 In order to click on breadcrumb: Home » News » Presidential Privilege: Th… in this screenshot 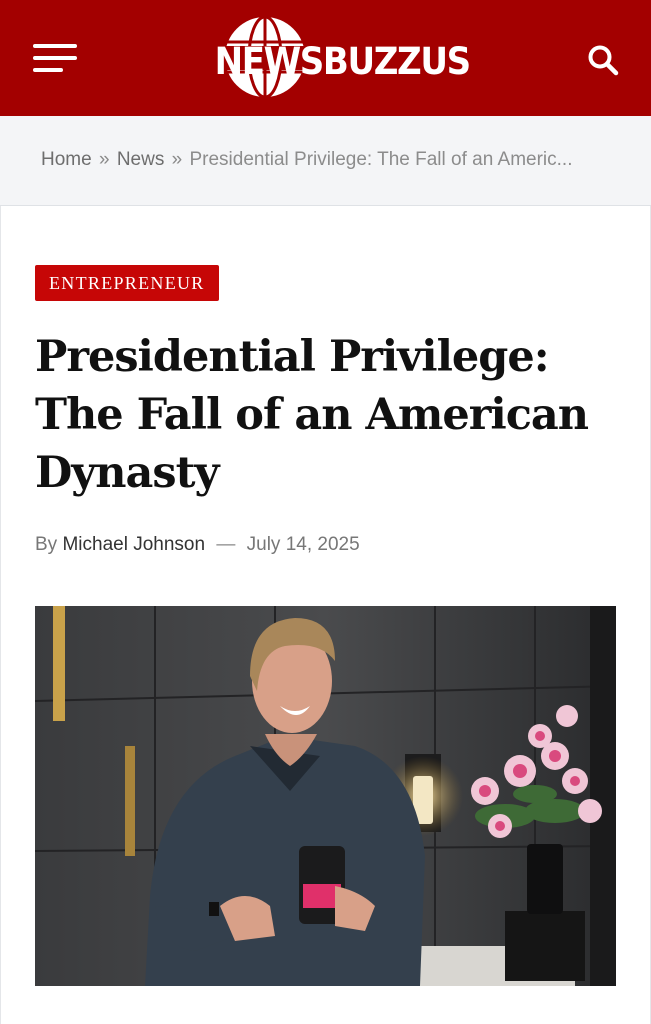, I will do `click(331, 161)`.